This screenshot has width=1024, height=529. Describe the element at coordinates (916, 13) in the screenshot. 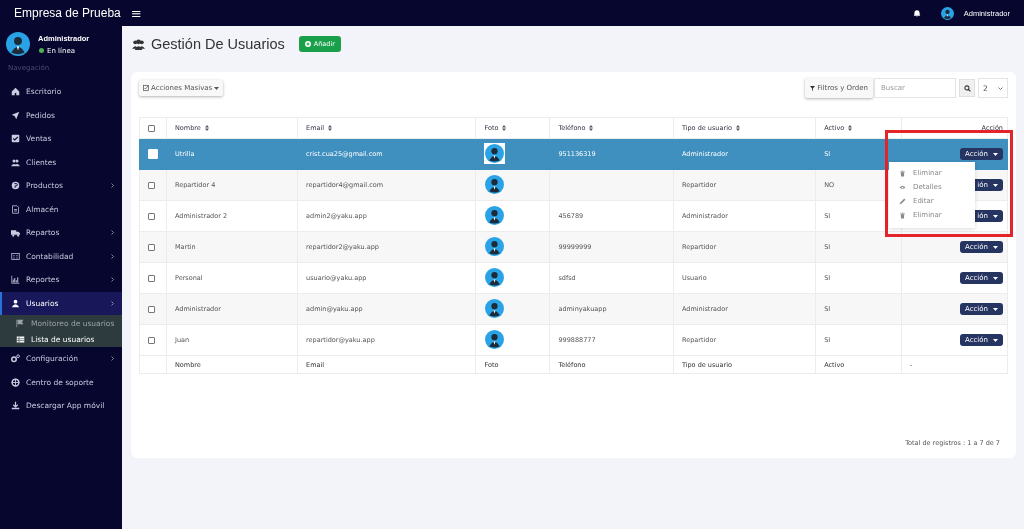

I see `bell-icon` at that location.